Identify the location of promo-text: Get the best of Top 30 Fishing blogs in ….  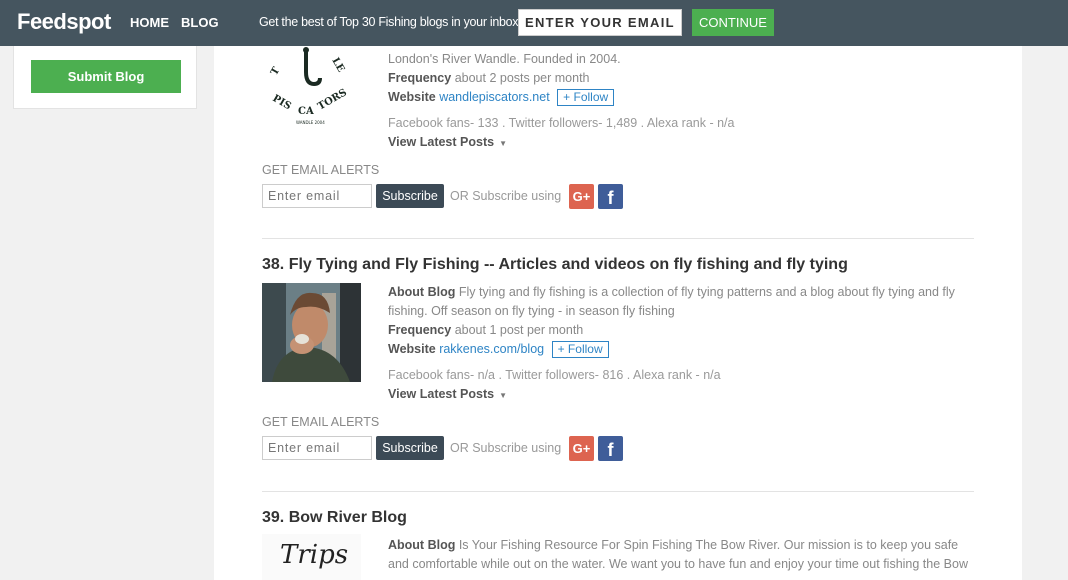
(389, 22).